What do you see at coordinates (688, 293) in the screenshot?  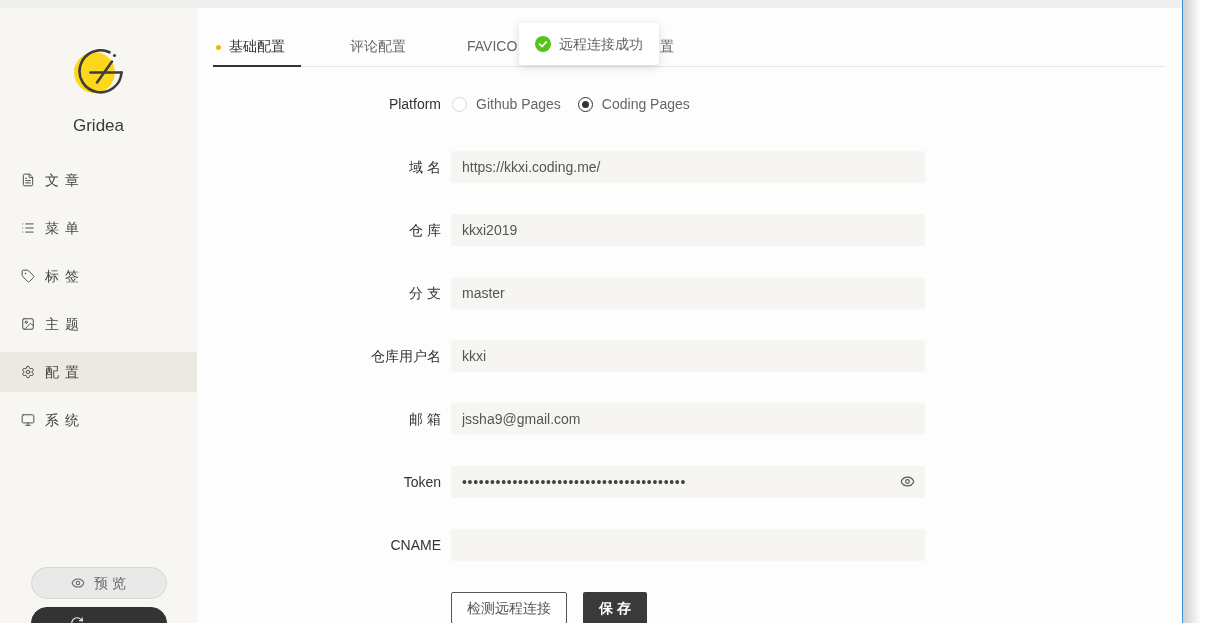 I see `text-field: master` at bounding box center [688, 293].